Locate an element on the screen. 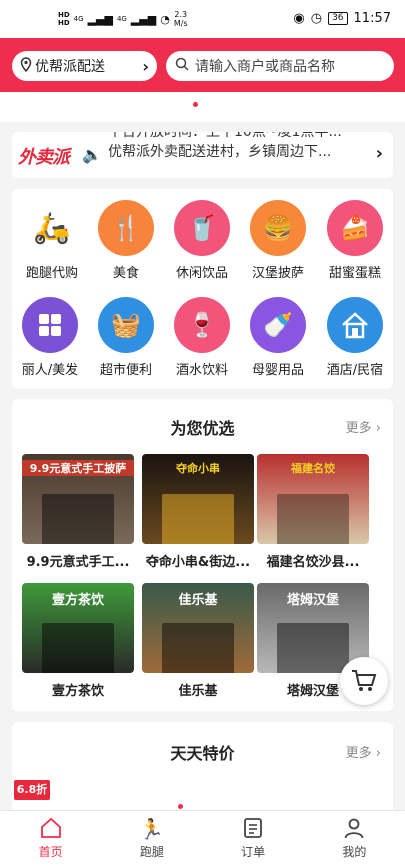 Image resolution: width=405 pixels, height=866 pixels. signal-icon-2: ▂▄▆ is located at coordinates (143, 19).